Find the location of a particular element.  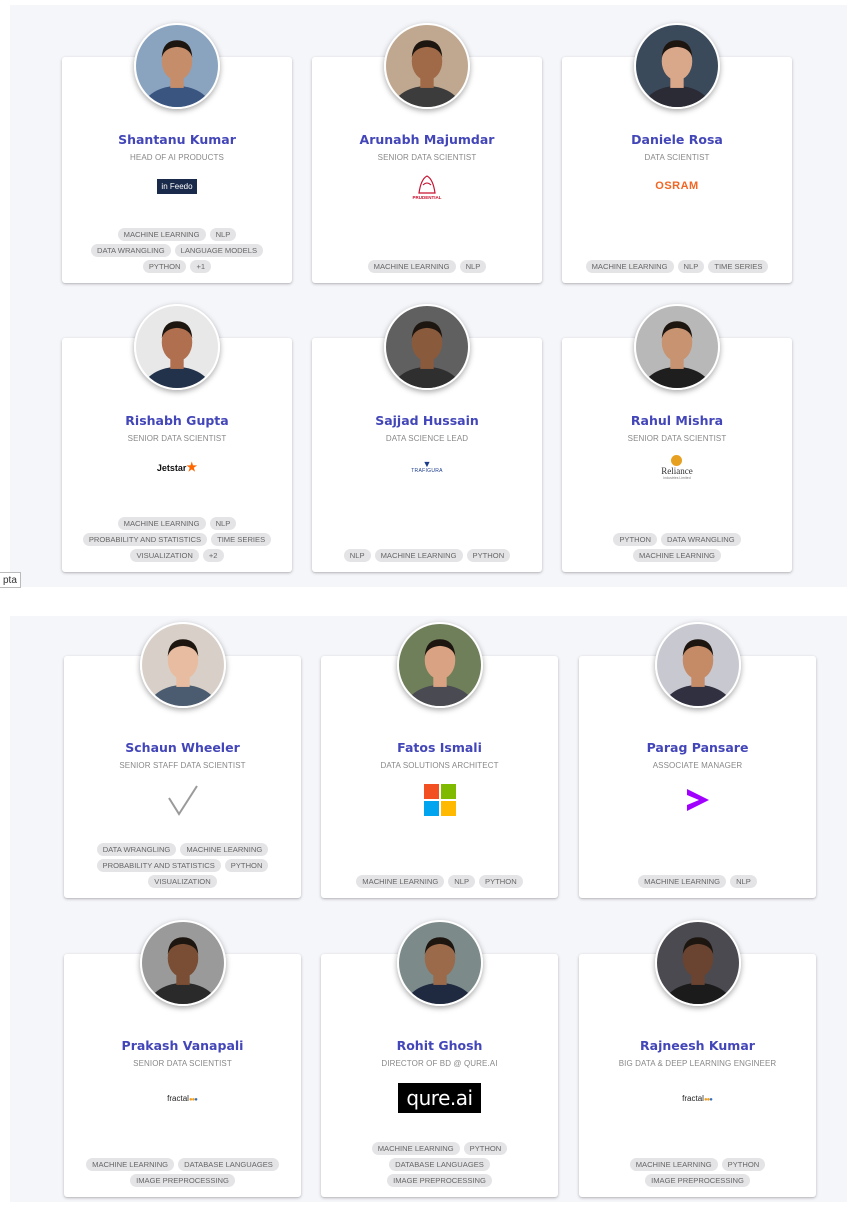

expert-name: Arunabh Majumdar is located at coordinates (427, 139).